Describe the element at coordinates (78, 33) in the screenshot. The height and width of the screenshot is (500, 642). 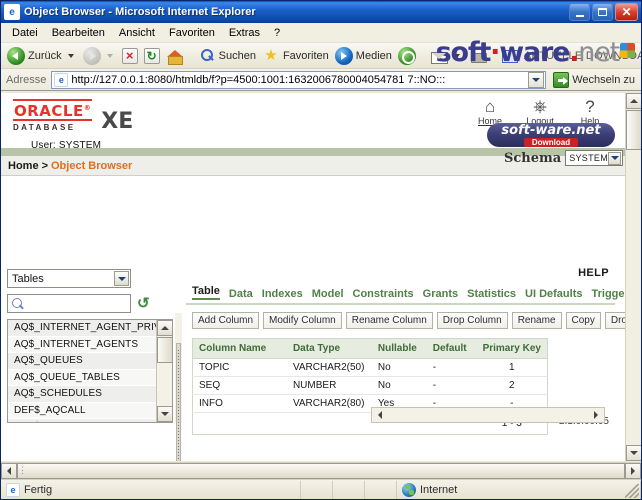
I see `menu-item-bearbeiten: Bearbeiten` at that location.